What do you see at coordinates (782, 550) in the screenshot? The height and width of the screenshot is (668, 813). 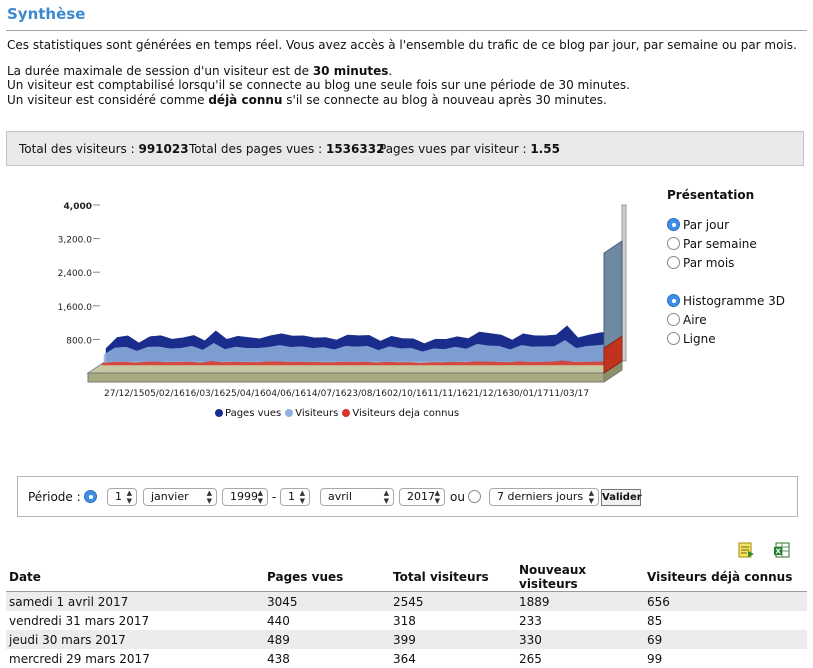 I see `export-excel-icon: X` at bounding box center [782, 550].